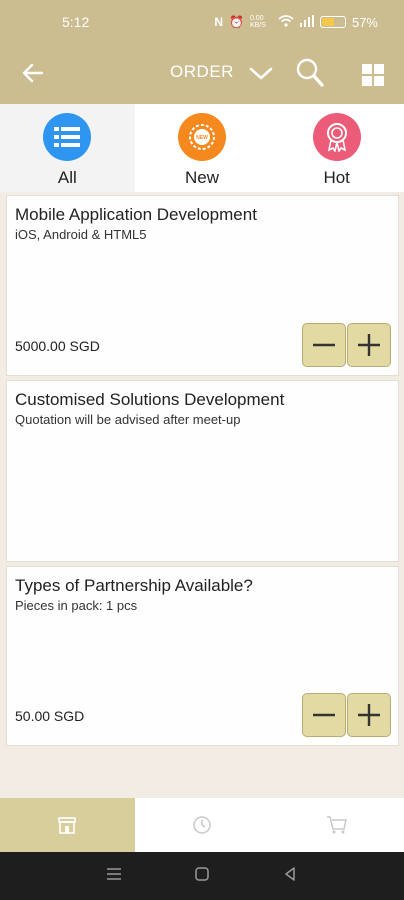 Image resolution: width=404 pixels, height=900 pixels. Describe the element at coordinates (150, 399) in the screenshot. I see `product-title: Customised Solutions Development` at that location.